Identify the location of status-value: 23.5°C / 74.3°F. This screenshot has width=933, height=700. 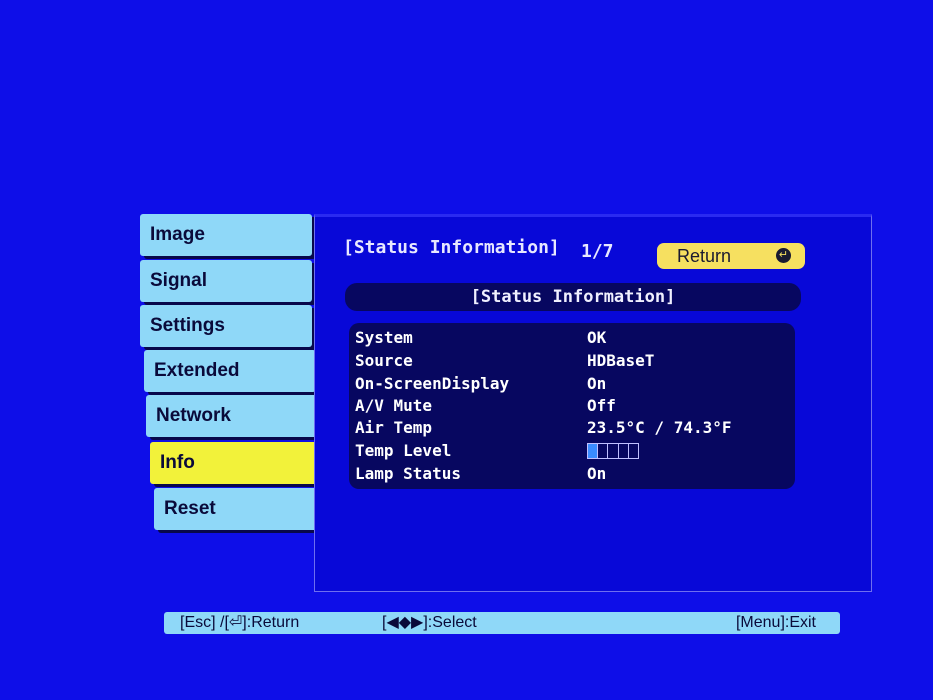
(659, 427).